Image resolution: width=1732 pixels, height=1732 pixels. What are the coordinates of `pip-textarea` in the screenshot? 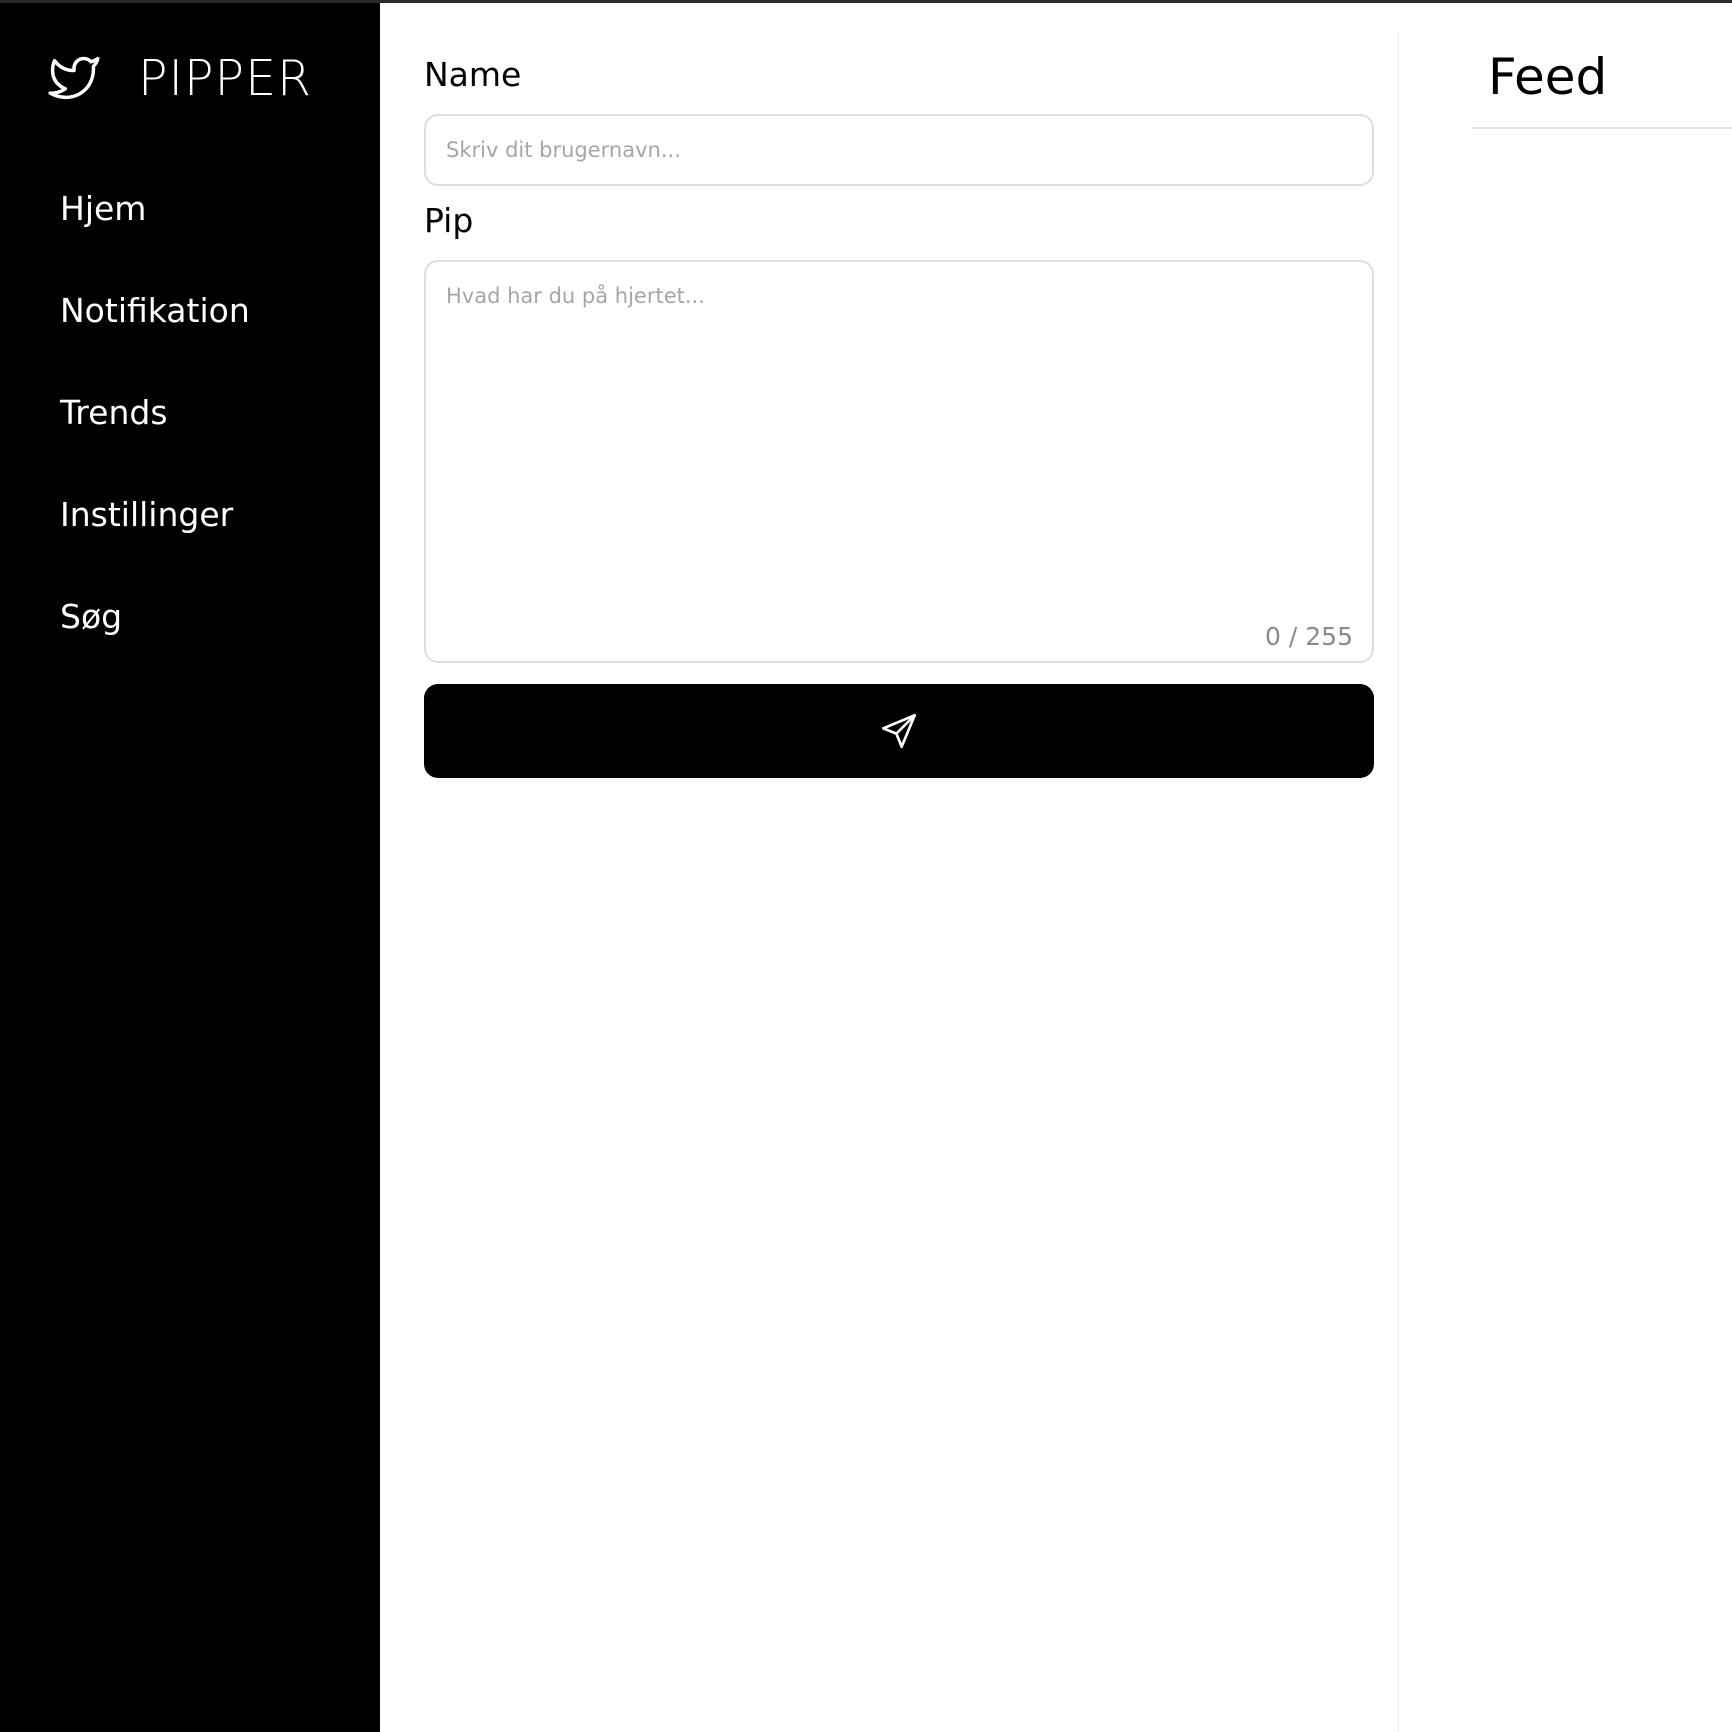 It's located at (899, 461).